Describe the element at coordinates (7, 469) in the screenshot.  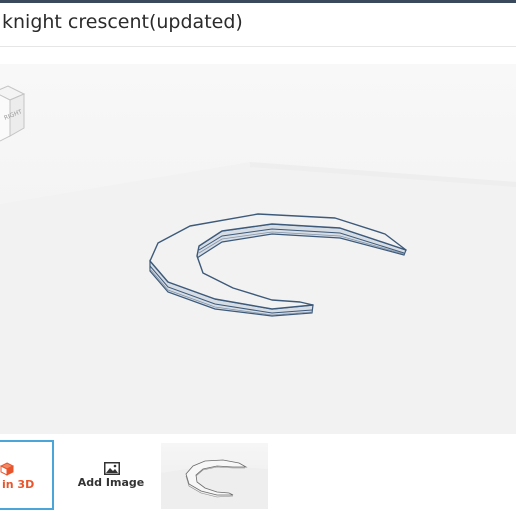
I see `cube-icon` at that location.